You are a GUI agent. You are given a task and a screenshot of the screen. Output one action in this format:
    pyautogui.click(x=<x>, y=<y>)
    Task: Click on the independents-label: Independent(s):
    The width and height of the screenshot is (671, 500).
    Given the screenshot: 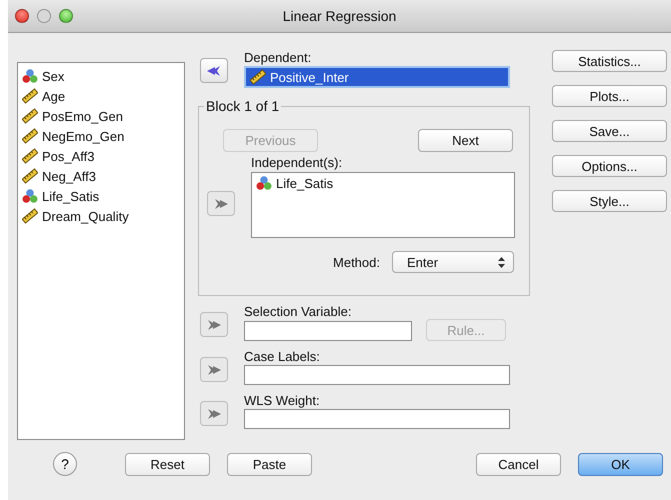 What is the action you would take?
    pyautogui.click(x=297, y=162)
    